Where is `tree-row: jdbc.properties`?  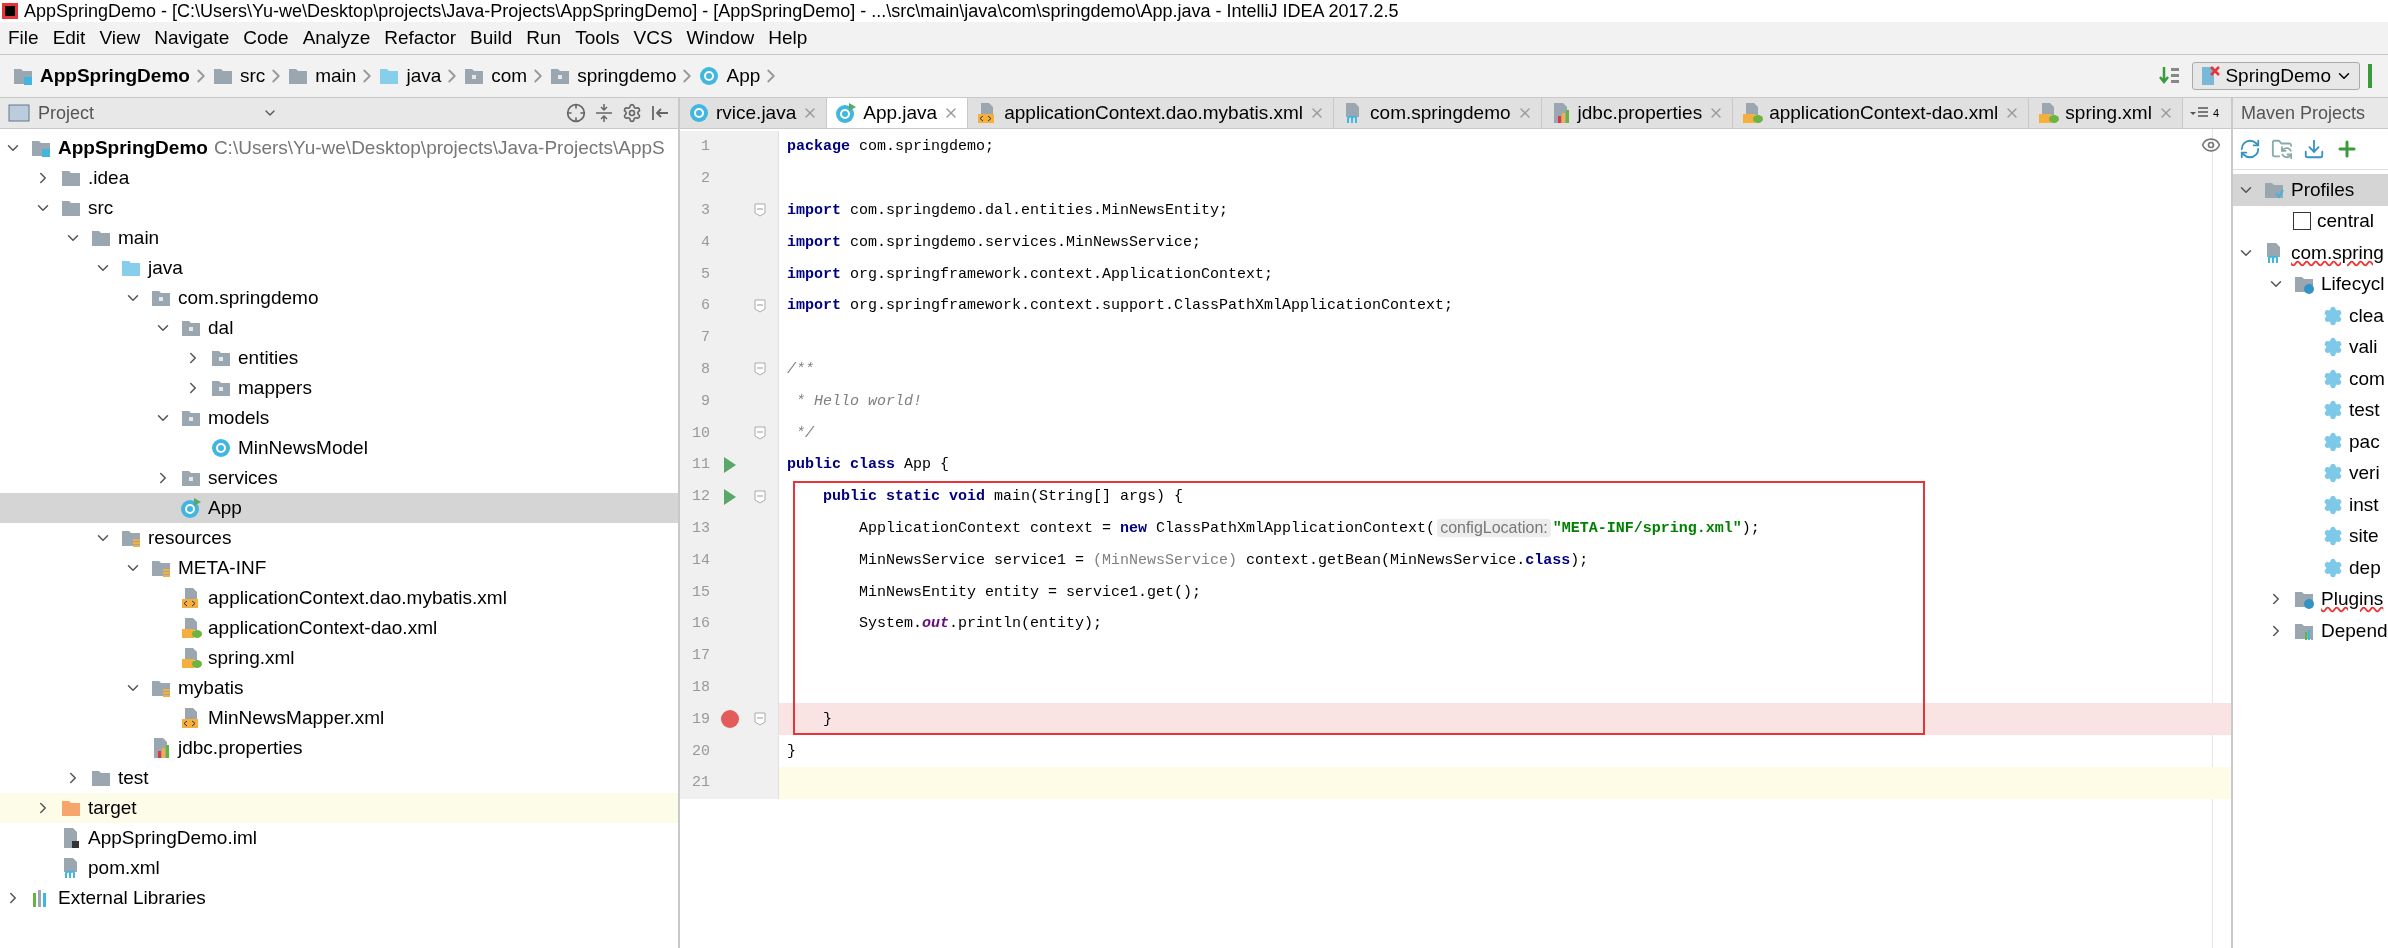 tree-row: jdbc.properties is located at coordinates (339, 748).